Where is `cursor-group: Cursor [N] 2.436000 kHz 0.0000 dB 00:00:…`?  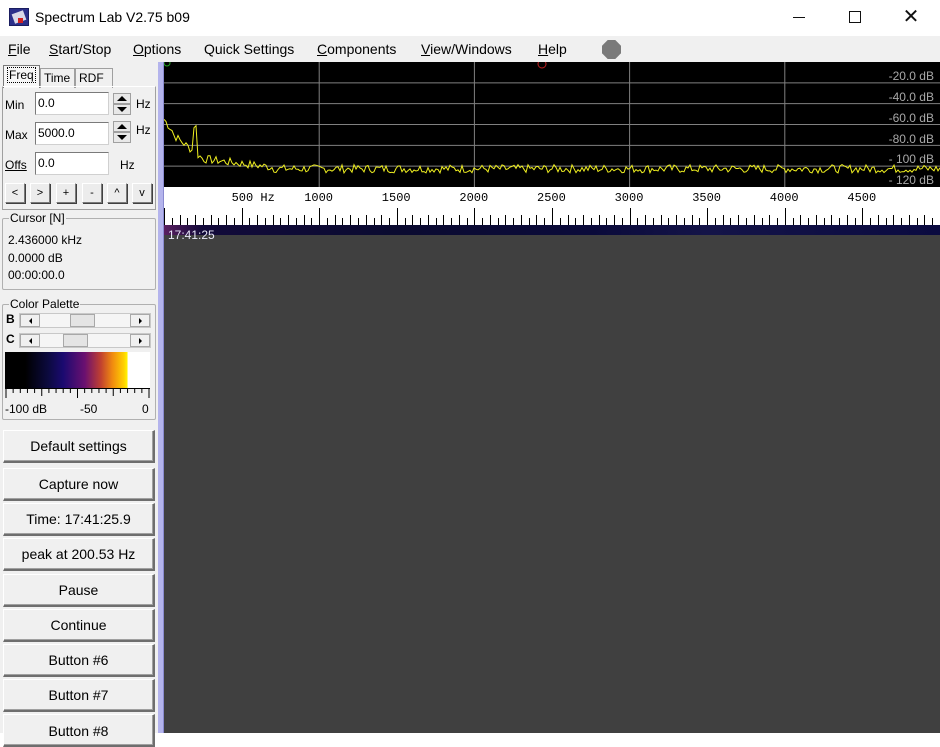
cursor-group: Cursor [N] 2.436000 kHz 0.0000 dB 00:00:… is located at coordinates (79, 250).